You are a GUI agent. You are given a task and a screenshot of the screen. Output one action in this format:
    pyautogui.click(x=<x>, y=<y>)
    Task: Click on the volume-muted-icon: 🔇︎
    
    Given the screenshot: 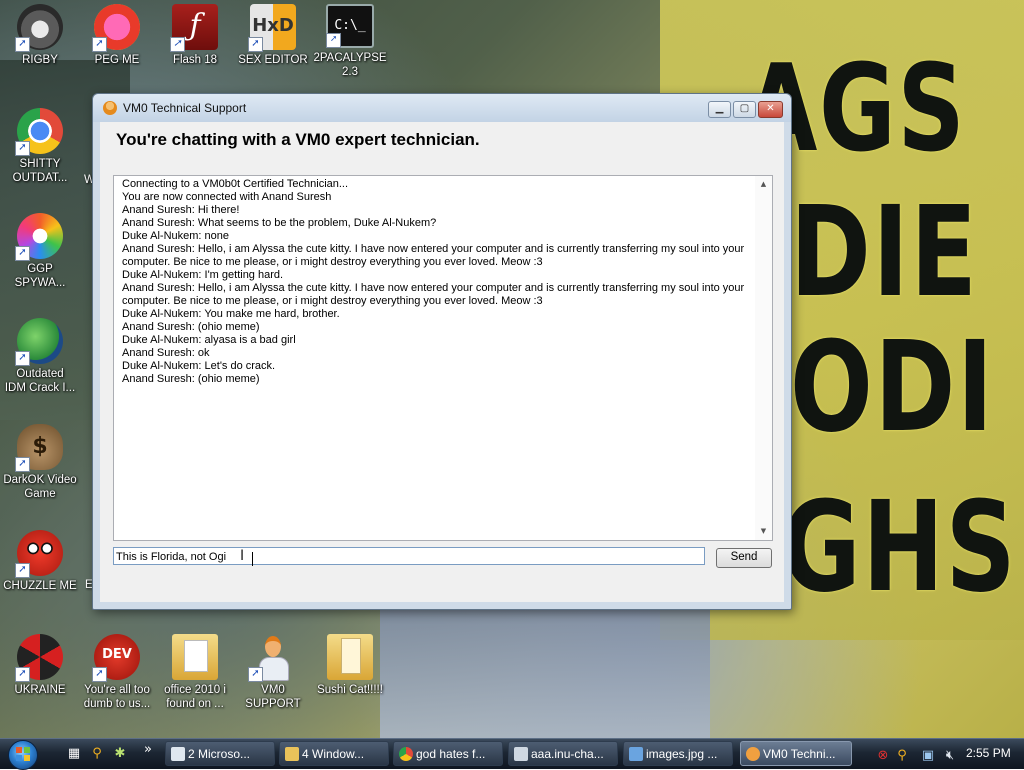 What is the action you would take?
    pyautogui.click(x=950, y=756)
    